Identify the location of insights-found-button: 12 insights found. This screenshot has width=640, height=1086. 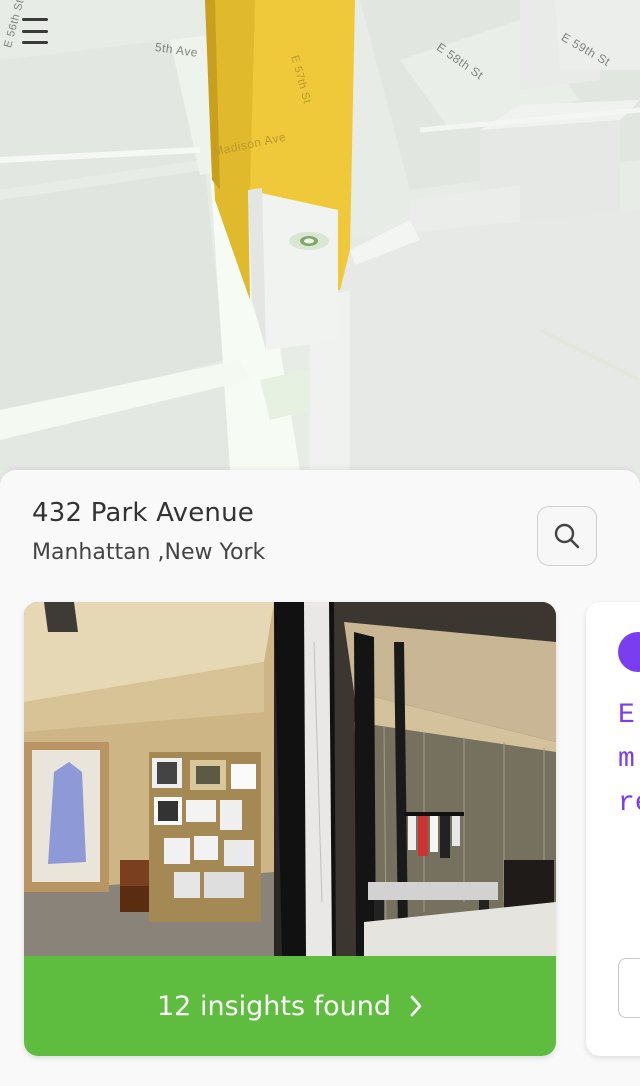
(290, 1006).